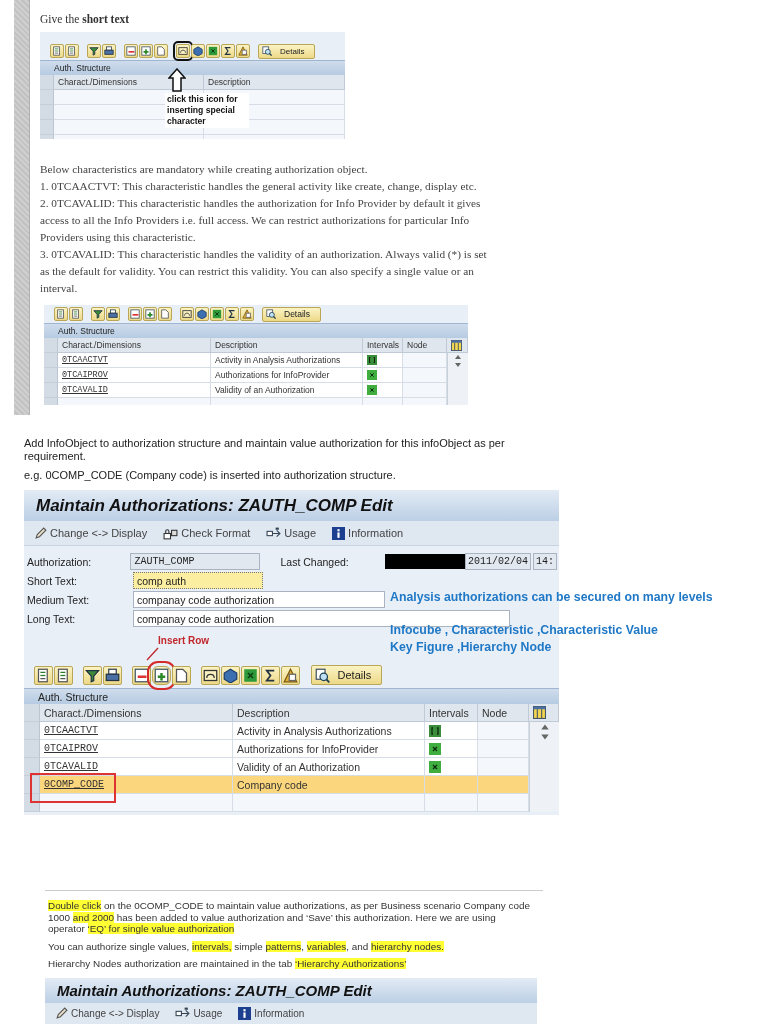 The image size is (768, 1024). Describe the element at coordinates (131, 51) in the screenshot. I see `row-delete-icon` at that location.